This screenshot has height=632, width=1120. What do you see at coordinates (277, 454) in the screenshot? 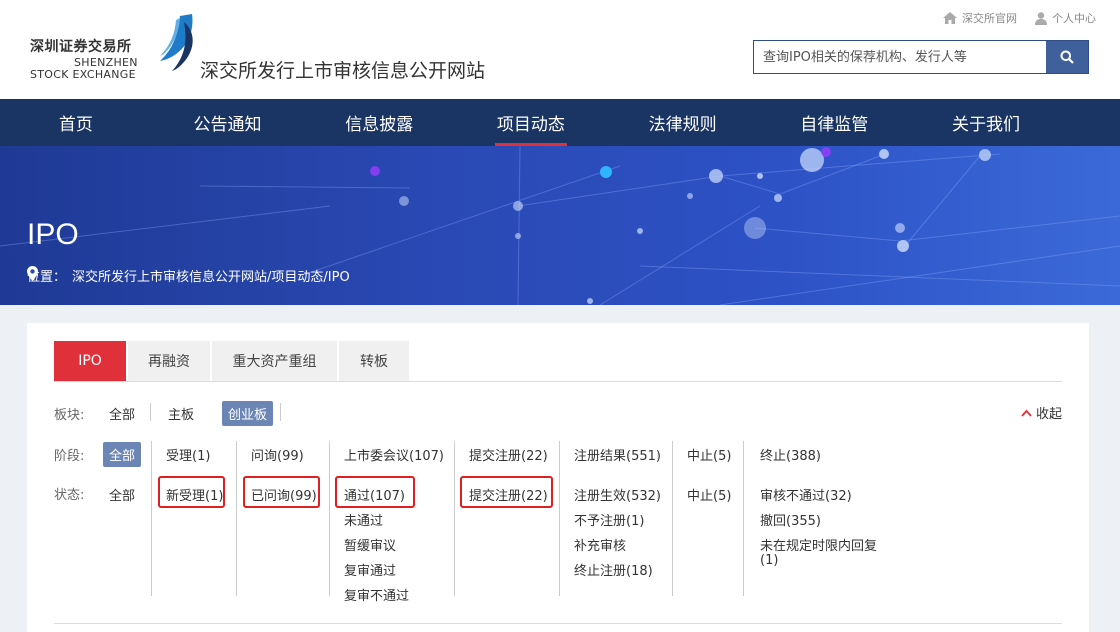
I see `stage-option-inquiry: 问询(99)` at bounding box center [277, 454].